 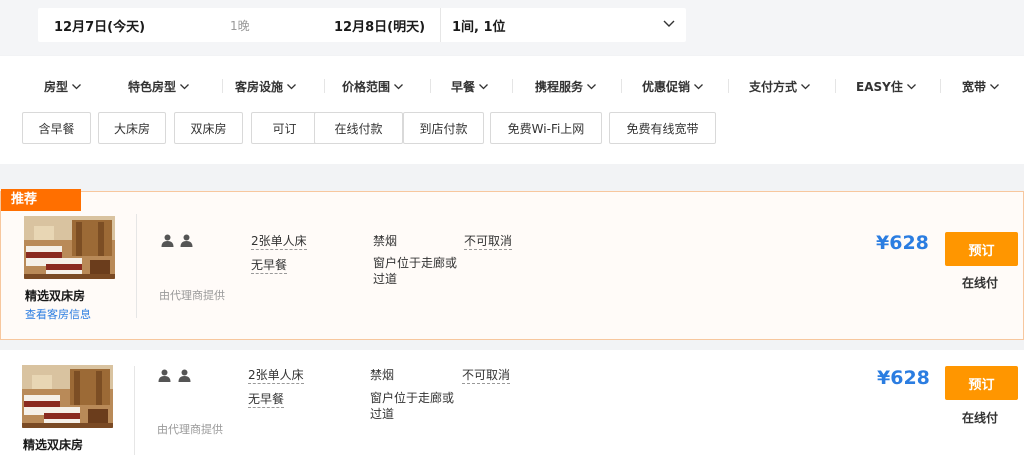 I want to click on checkin-date: 12月7日(今天), so click(x=99, y=25).